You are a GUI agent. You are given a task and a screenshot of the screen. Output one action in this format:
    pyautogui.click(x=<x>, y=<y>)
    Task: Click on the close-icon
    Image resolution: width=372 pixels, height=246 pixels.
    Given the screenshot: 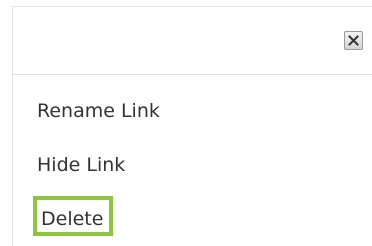 What is the action you would take?
    pyautogui.click(x=353, y=40)
    